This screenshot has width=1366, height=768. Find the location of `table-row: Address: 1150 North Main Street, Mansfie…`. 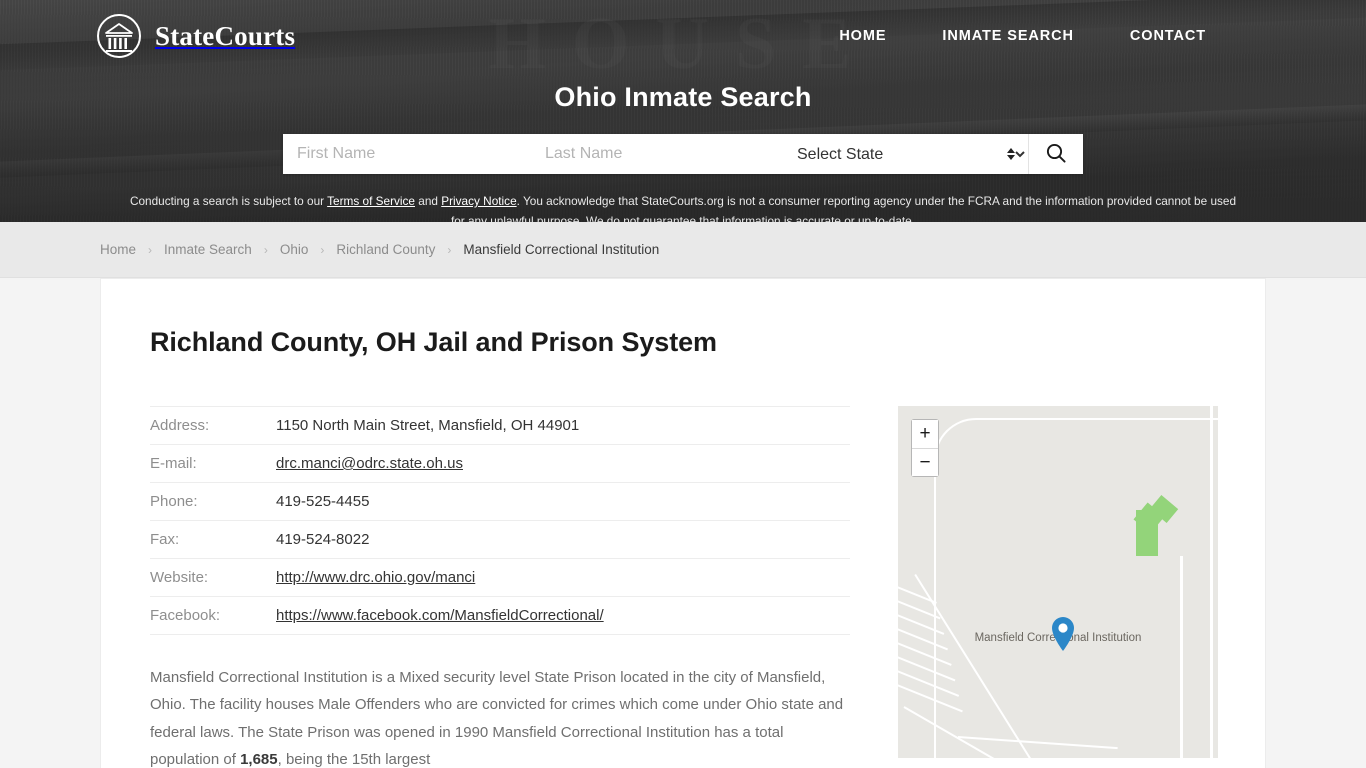

table-row: Address: 1150 North Main Street, Mansfie… is located at coordinates (500, 425).